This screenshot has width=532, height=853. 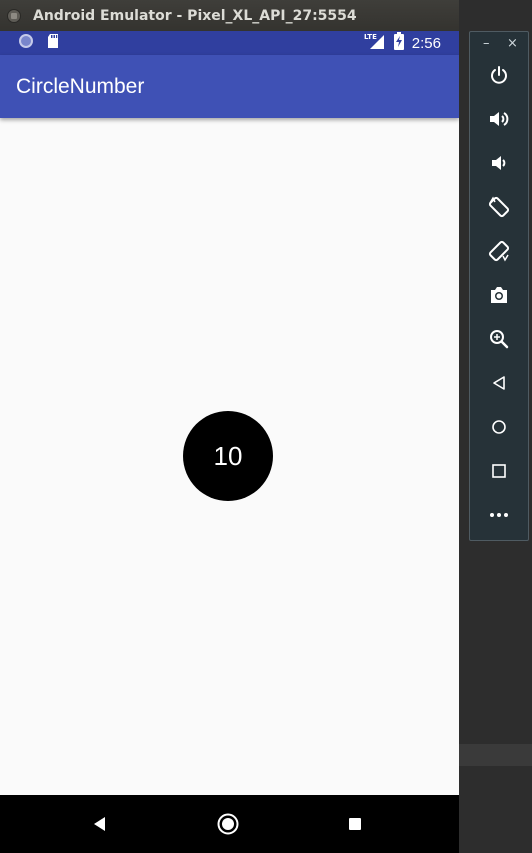 I want to click on lte-signal-icon: LTE, so click(x=375, y=43).